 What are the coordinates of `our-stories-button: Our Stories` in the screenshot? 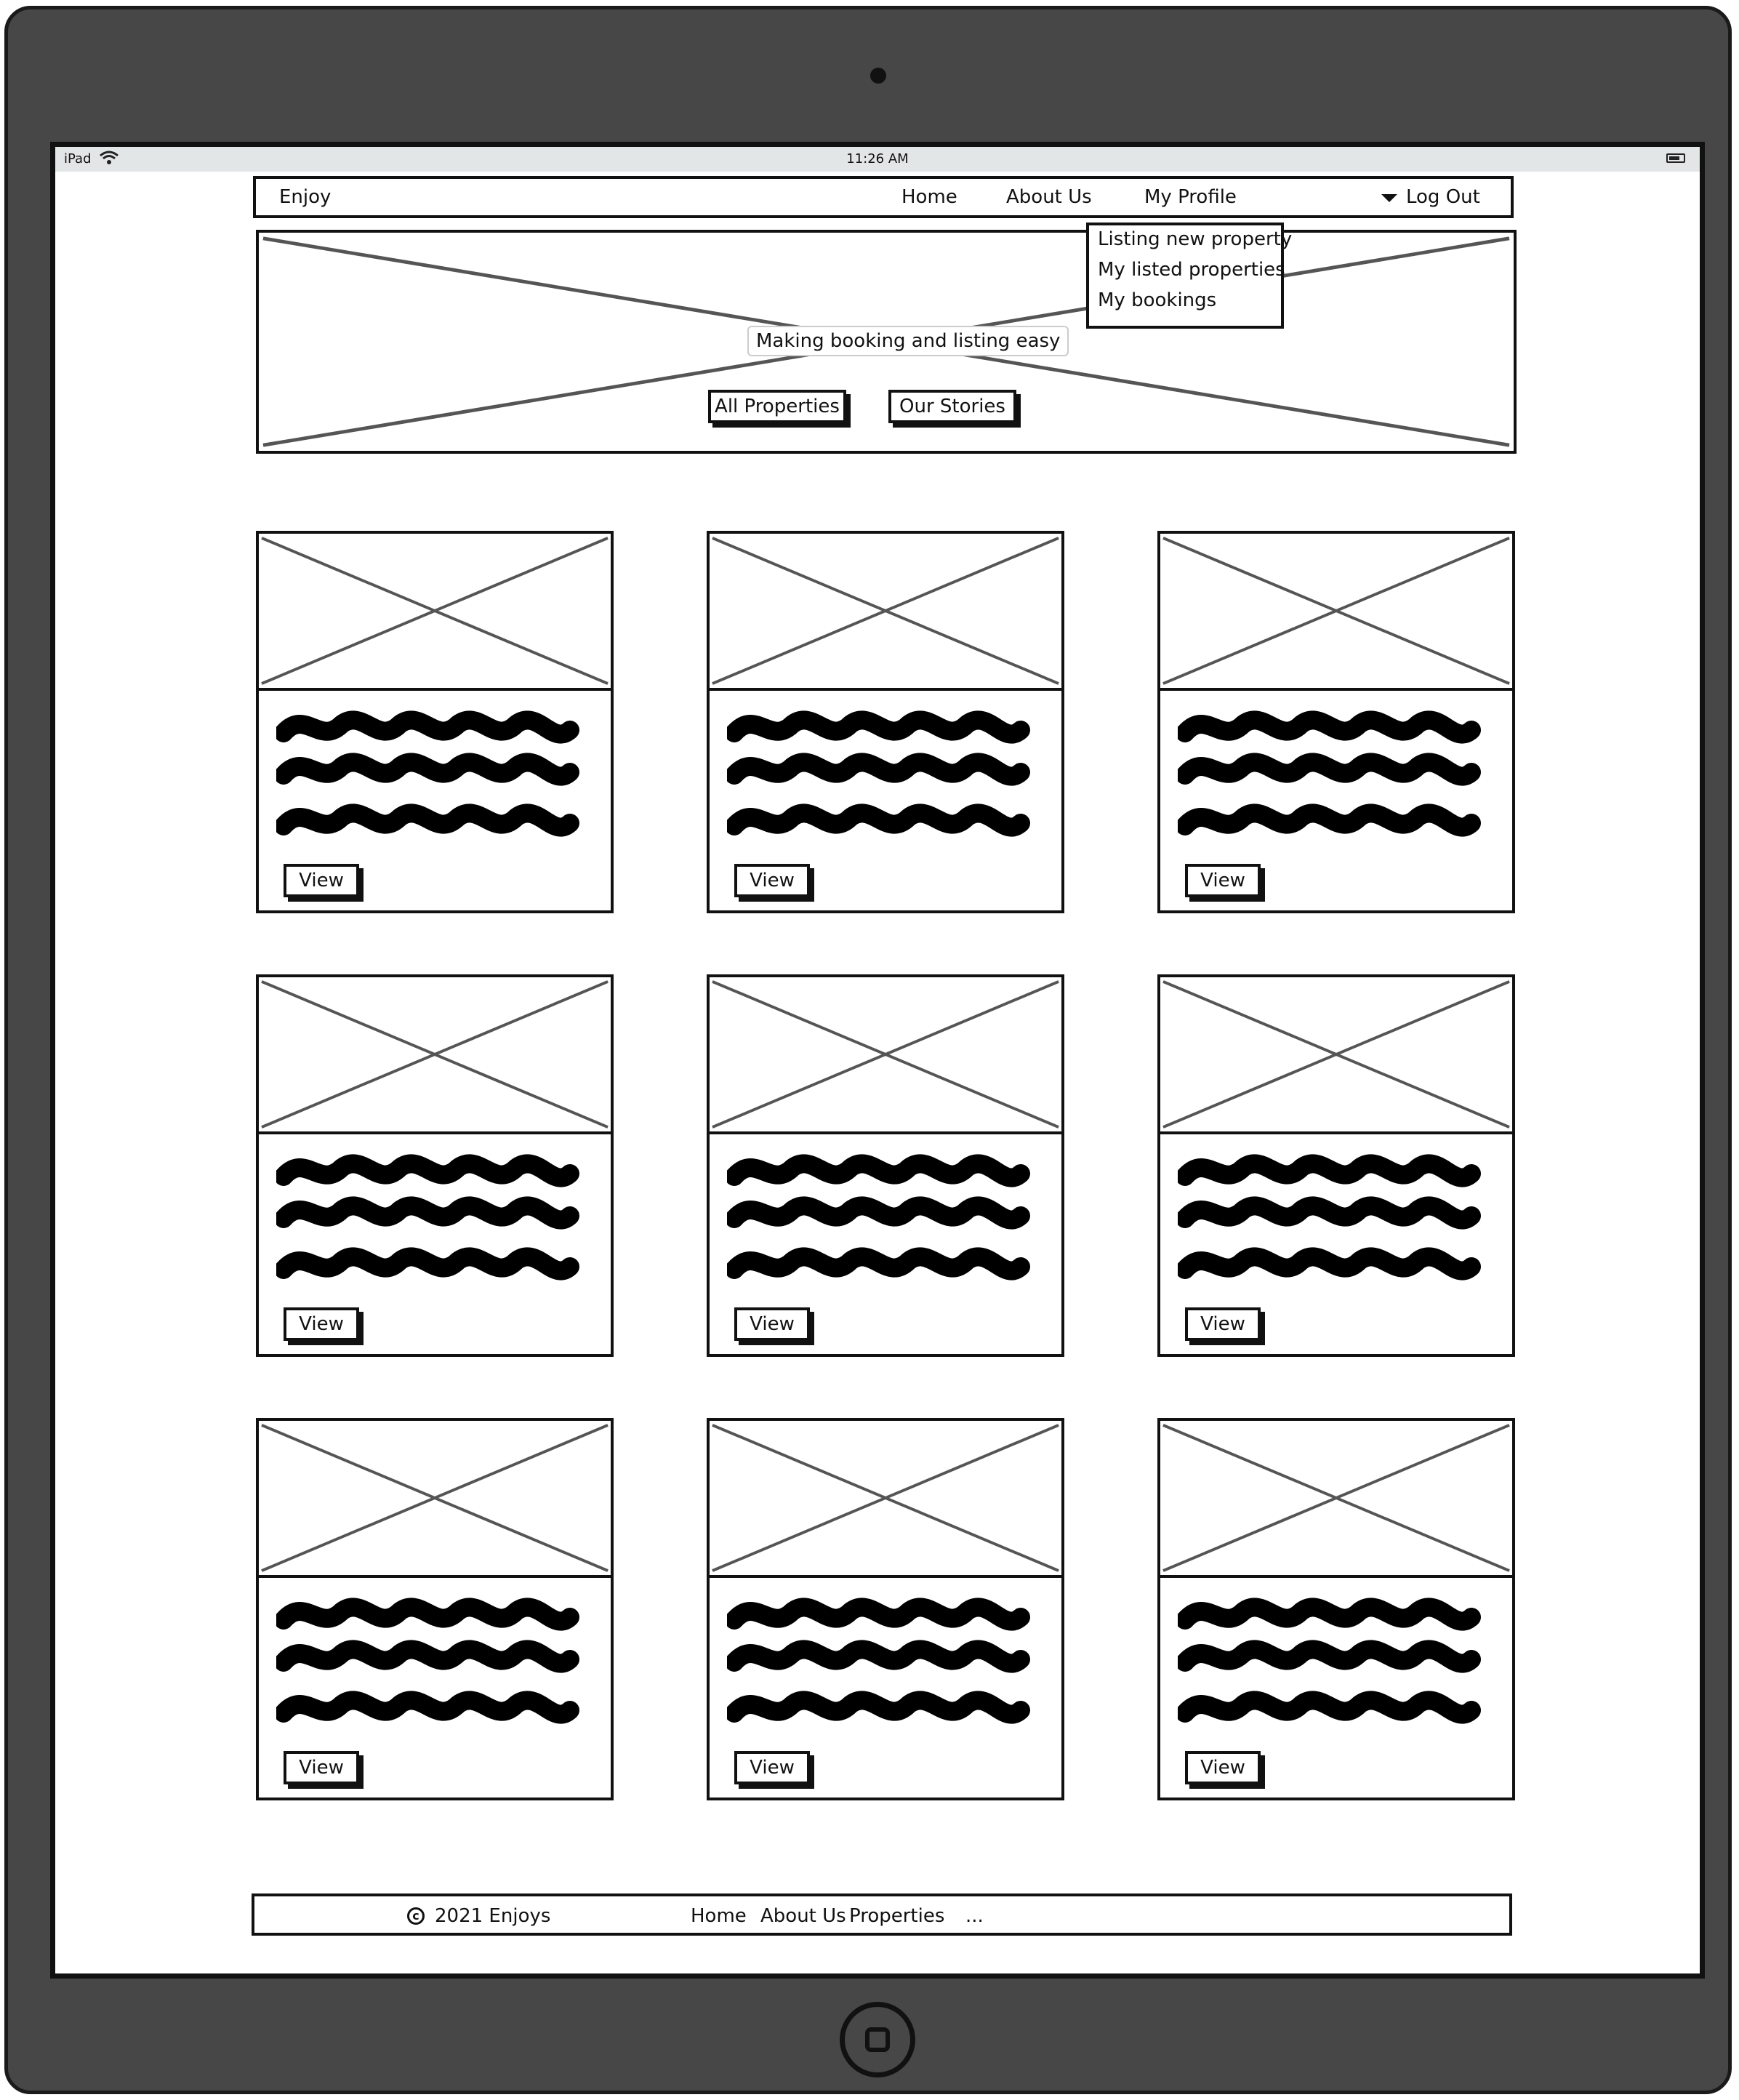 It's located at (952, 407).